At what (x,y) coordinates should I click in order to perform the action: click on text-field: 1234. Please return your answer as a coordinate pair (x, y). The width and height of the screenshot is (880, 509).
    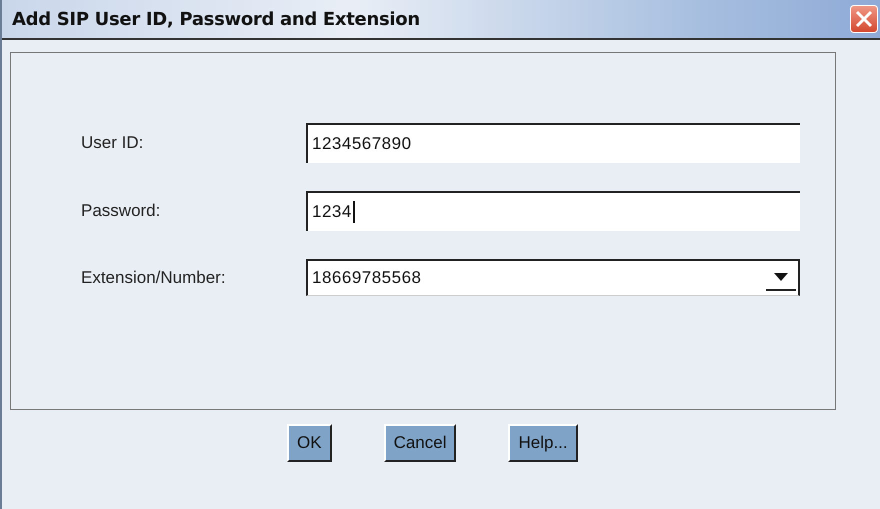
    Looking at the image, I should click on (553, 211).